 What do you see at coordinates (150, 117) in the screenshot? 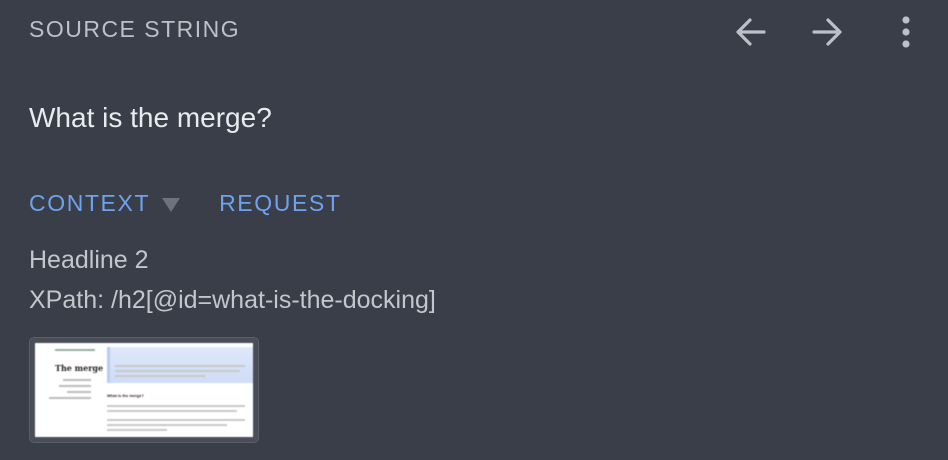
I see `source-string-text: What is the merge?` at bounding box center [150, 117].